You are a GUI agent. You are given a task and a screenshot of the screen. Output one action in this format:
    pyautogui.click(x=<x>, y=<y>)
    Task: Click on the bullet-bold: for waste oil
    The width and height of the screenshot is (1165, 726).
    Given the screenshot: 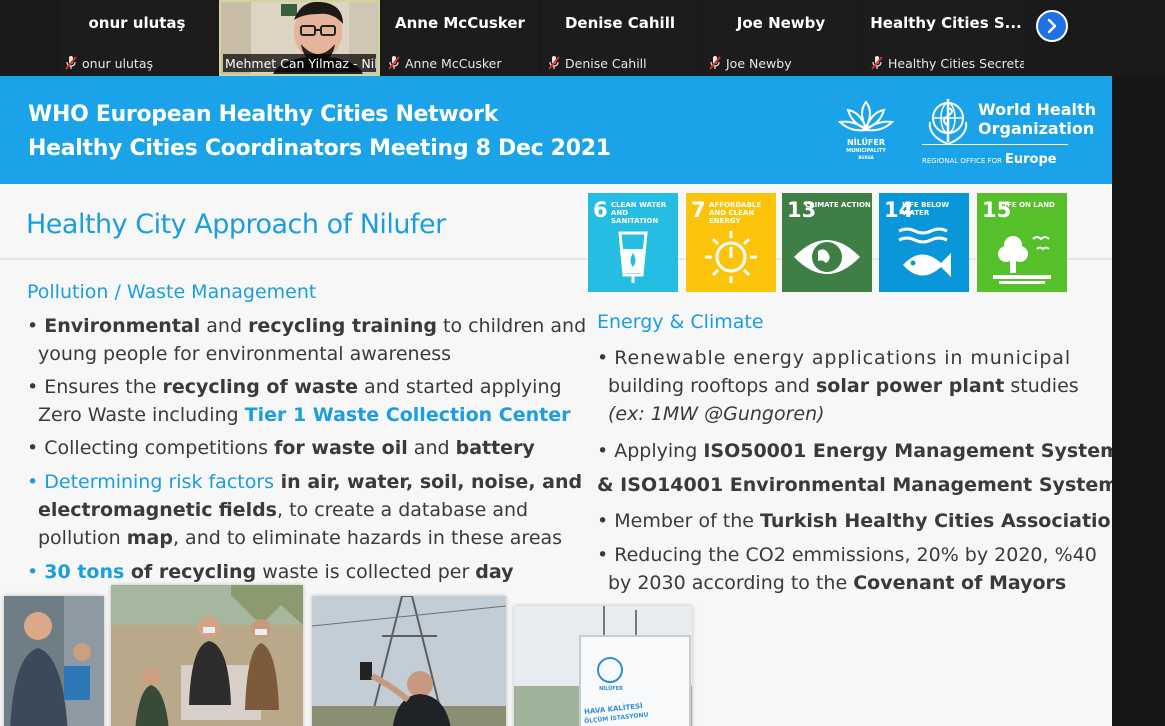 What is the action you would take?
    pyautogui.click(x=341, y=448)
    